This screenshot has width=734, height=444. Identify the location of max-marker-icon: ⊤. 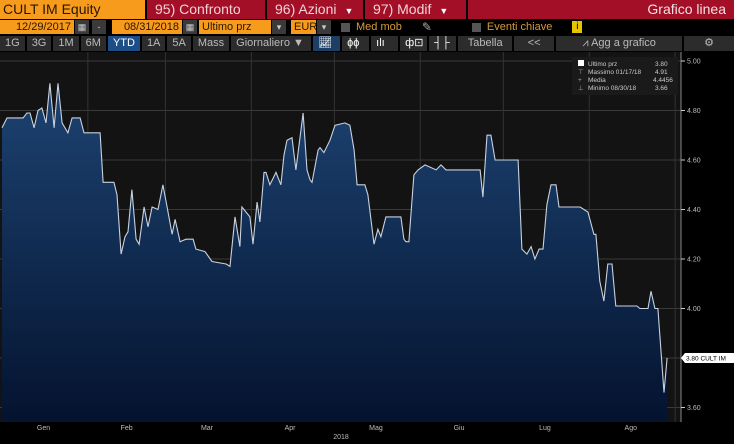
(581, 72).